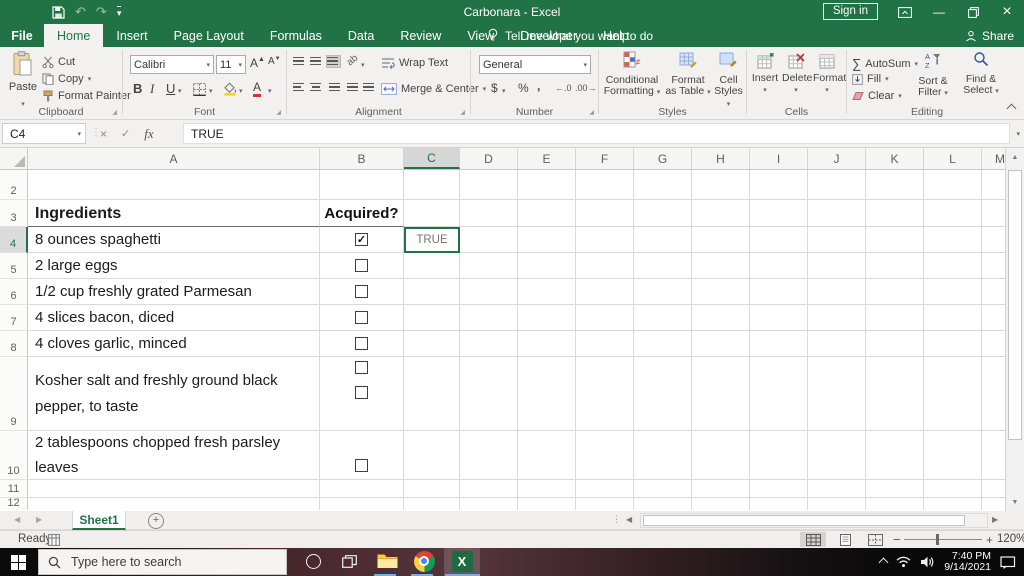  What do you see at coordinates (804, 520) in the screenshot?
I see `horizontal-scroll-thumb` at bounding box center [804, 520].